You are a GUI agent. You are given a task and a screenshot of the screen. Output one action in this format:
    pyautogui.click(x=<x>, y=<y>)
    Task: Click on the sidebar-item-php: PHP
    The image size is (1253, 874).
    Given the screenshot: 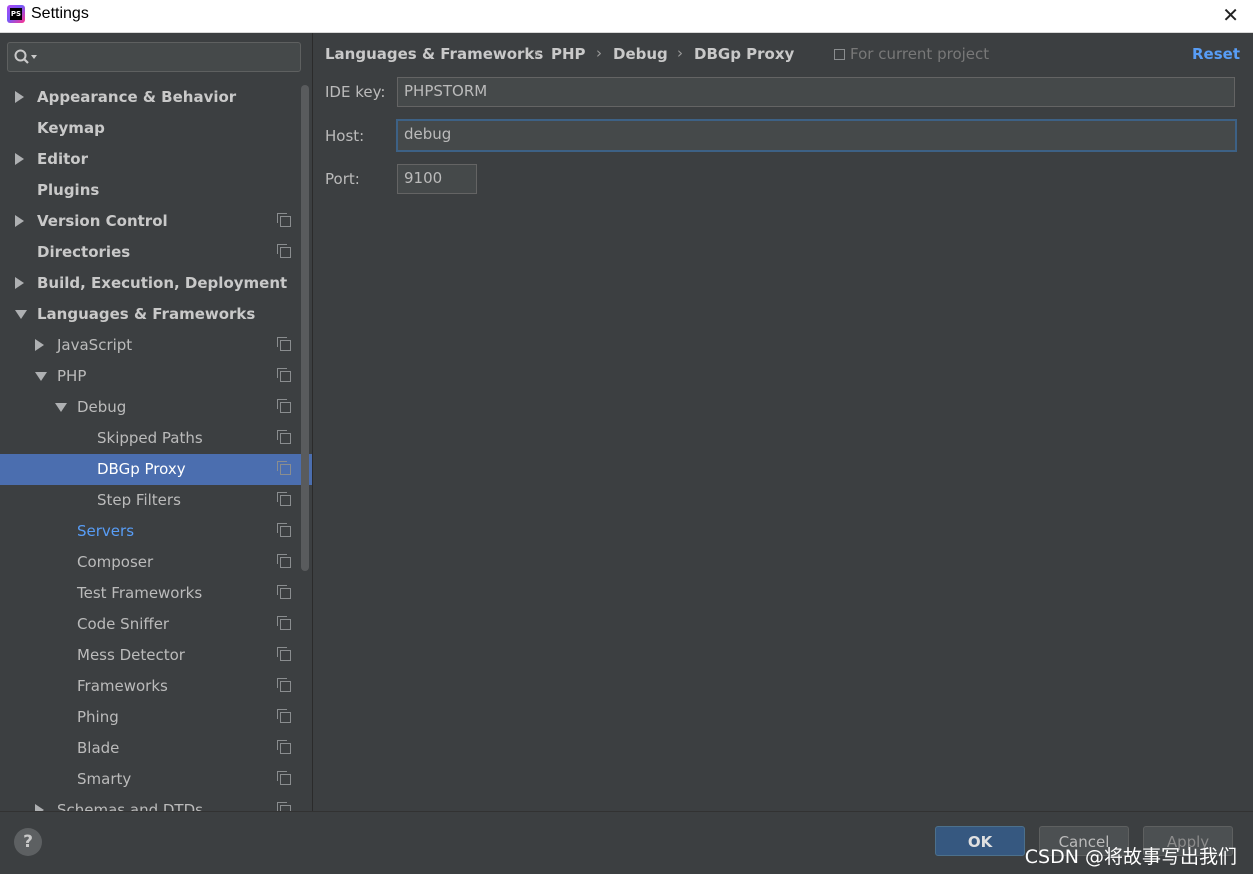 What is the action you would take?
    pyautogui.click(x=156, y=376)
    